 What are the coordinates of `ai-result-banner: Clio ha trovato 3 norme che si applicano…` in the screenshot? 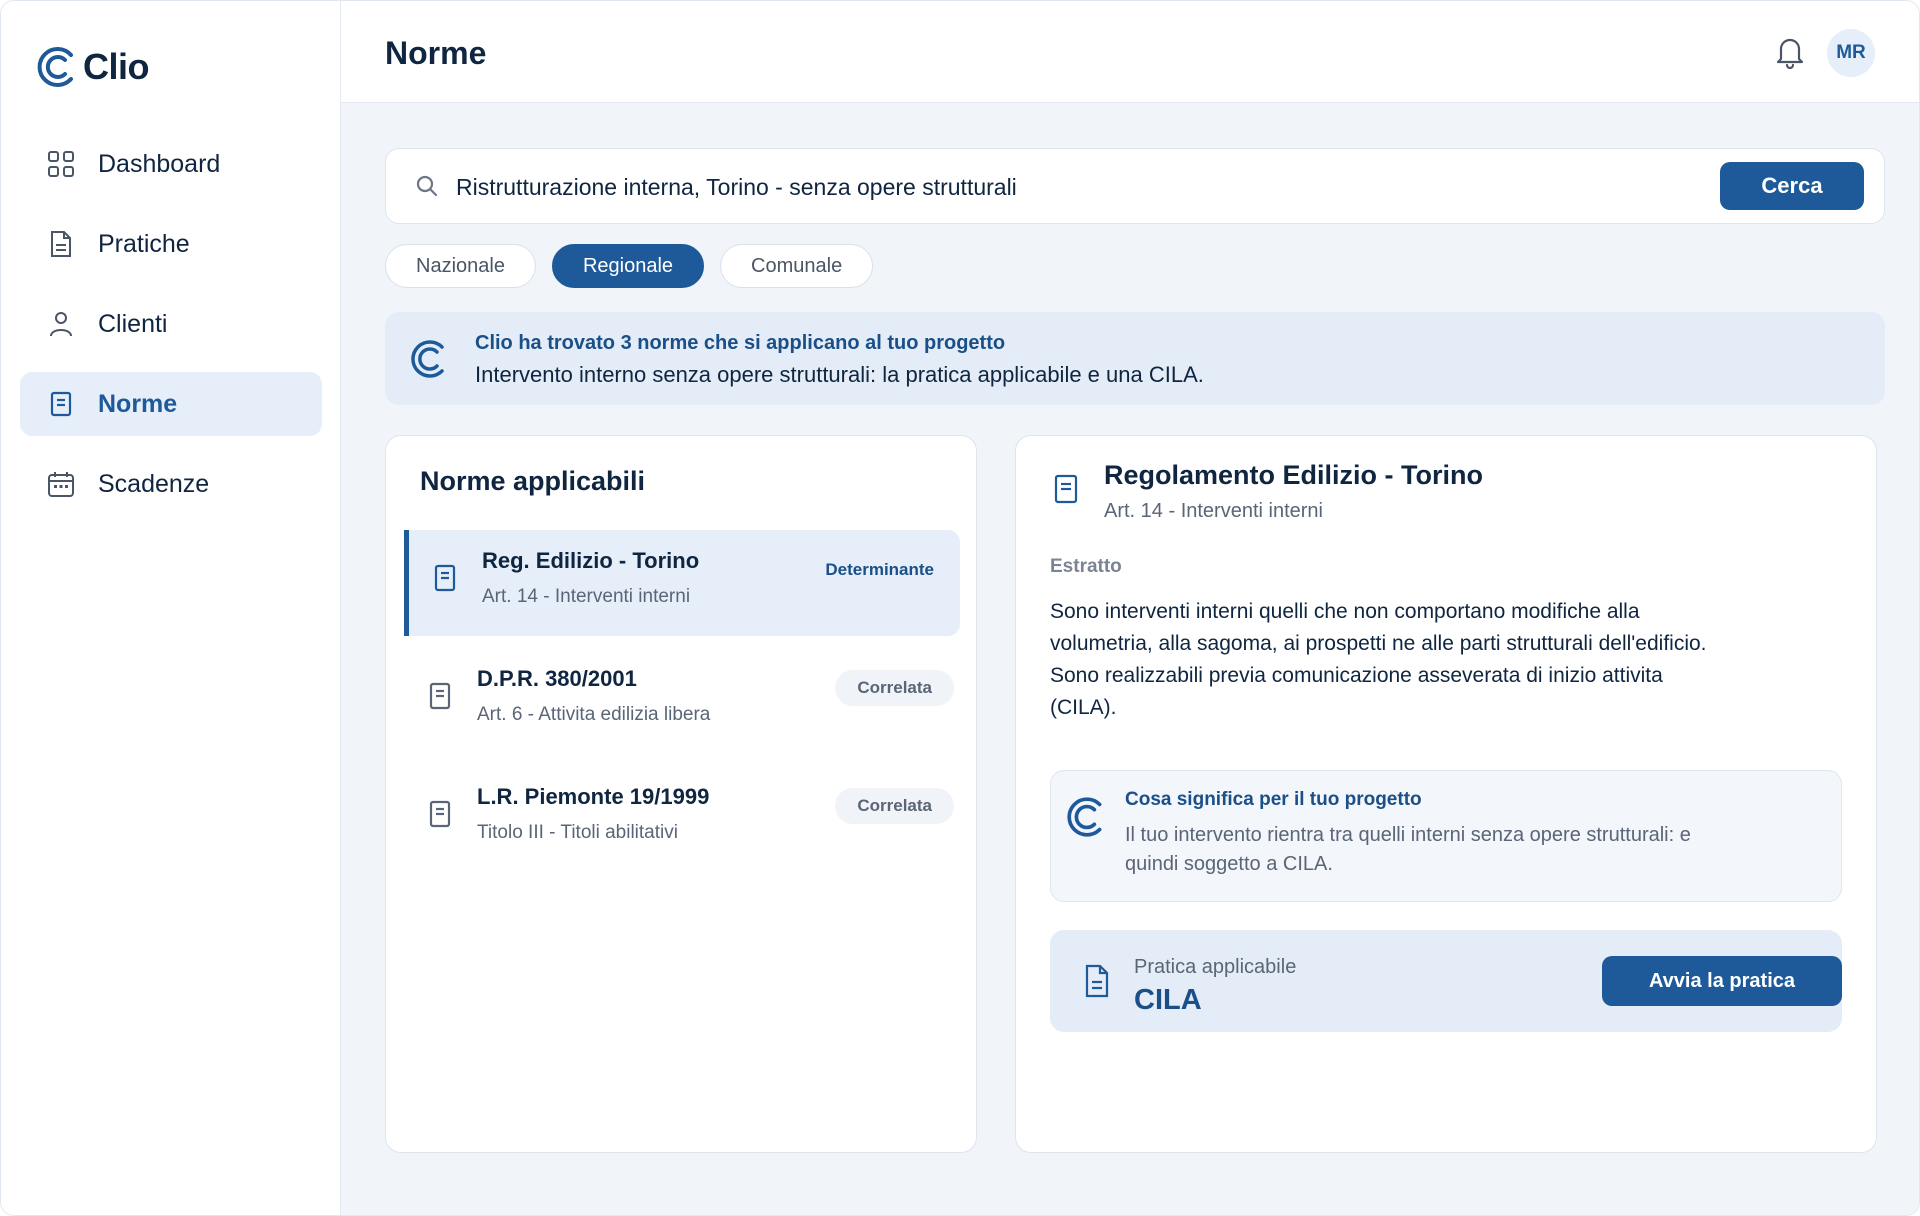 It's located at (1135, 358).